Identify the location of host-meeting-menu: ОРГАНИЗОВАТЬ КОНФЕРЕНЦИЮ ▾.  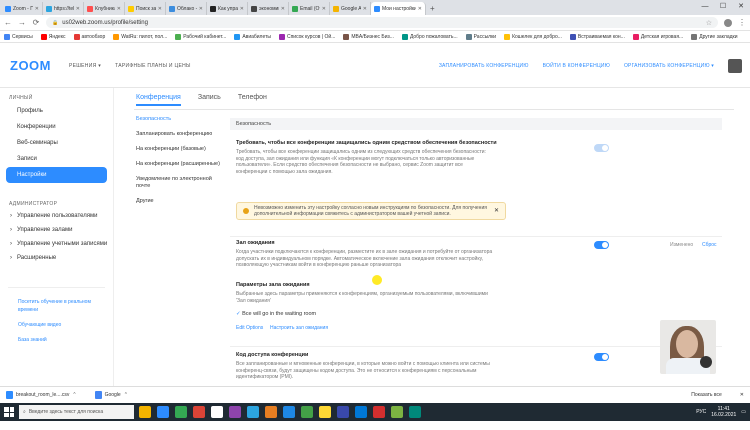
(669, 66).